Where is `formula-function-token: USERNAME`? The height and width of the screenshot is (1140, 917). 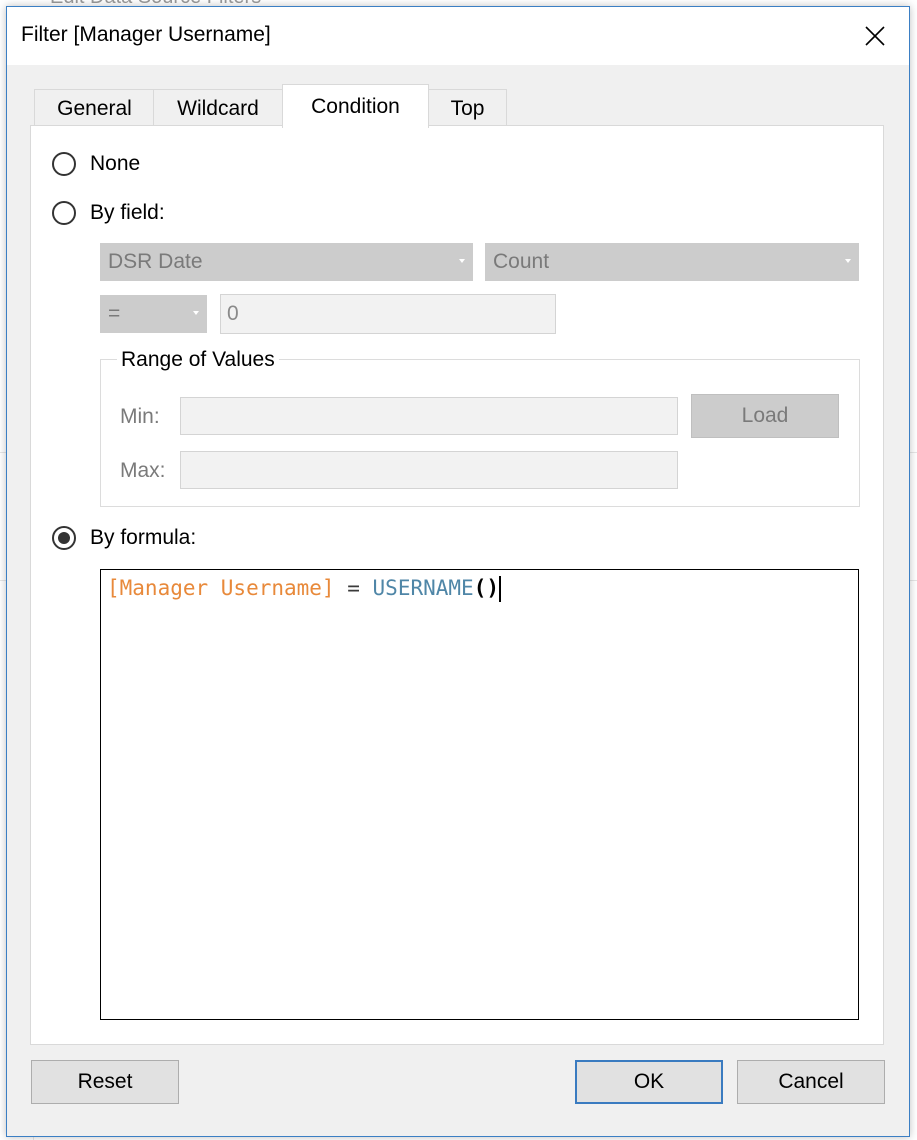
formula-function-token: USERNAME is located at coordinates (423, 588).